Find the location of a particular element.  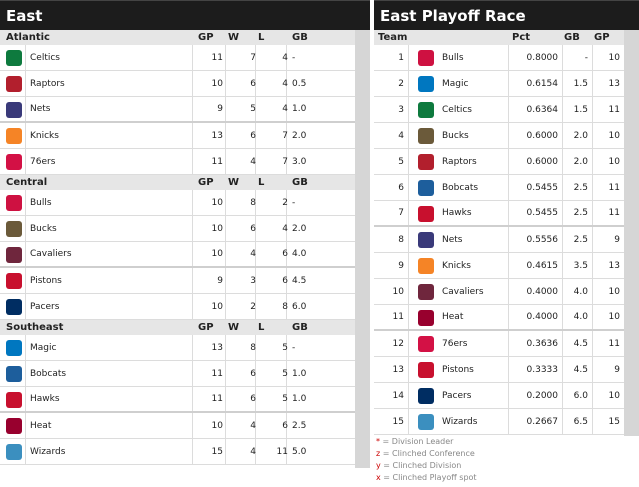

team-name: Magic is located at coordinates (43, 347).